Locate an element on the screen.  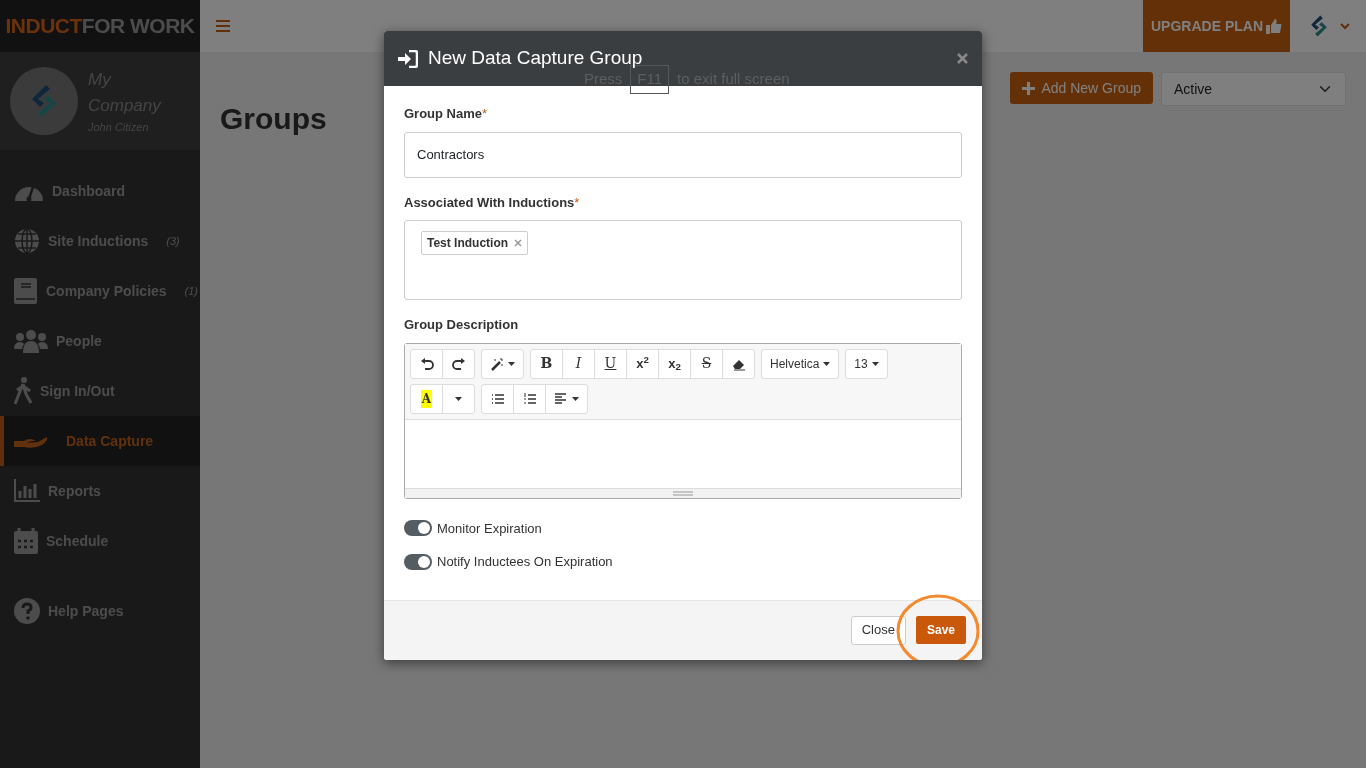
italic-button: I is located at coordinates (578, 363).